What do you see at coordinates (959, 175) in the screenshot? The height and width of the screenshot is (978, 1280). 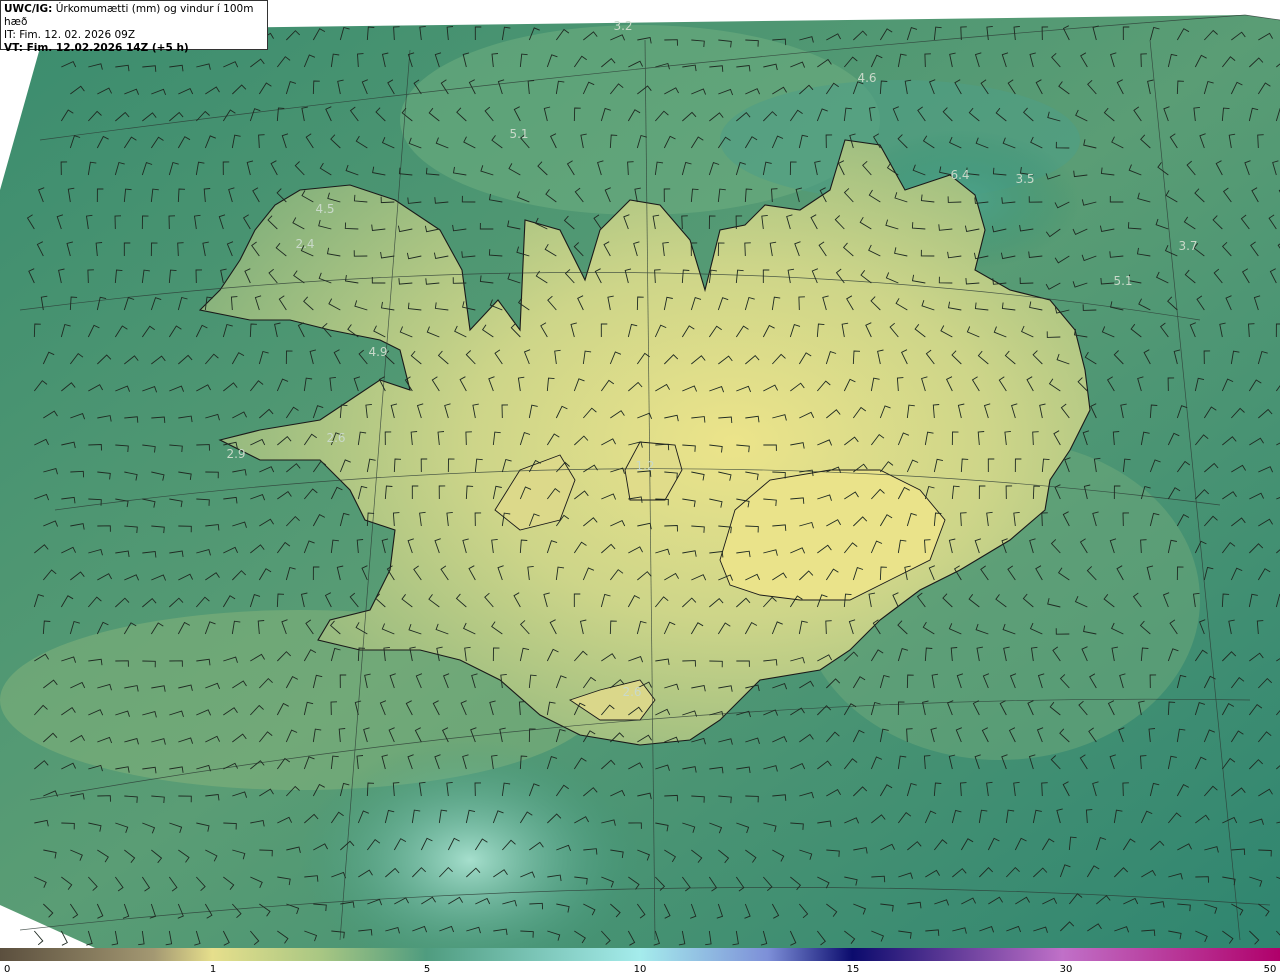 I see `precip-value-label: 6.4` at bounding box center [959, 175].